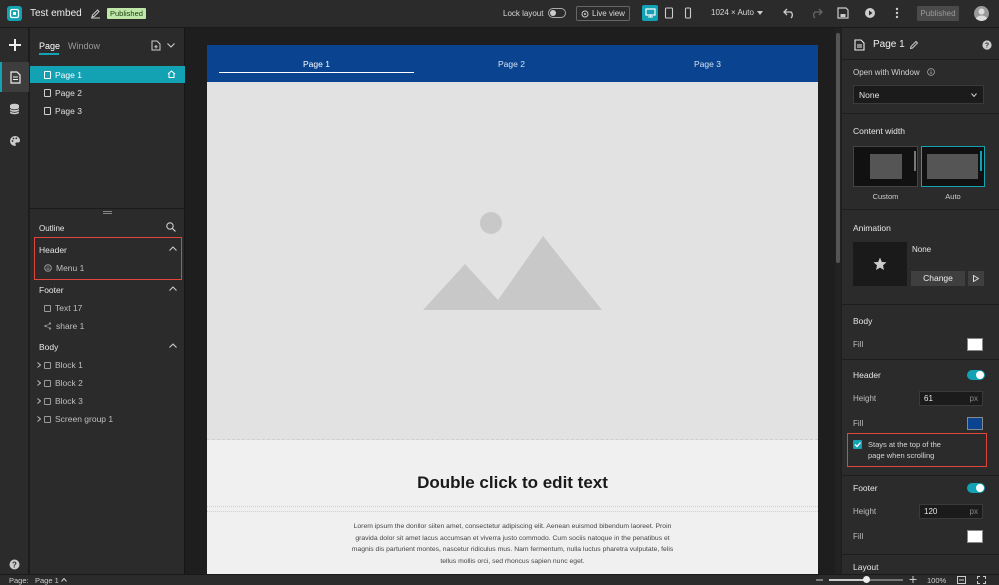 The height and width of the screenshot is (585, 999). What do you see at coordinates (512, 483) in the screenshot?
I see `page-heading: Double click to edit text` at bounding box center [512, 483].